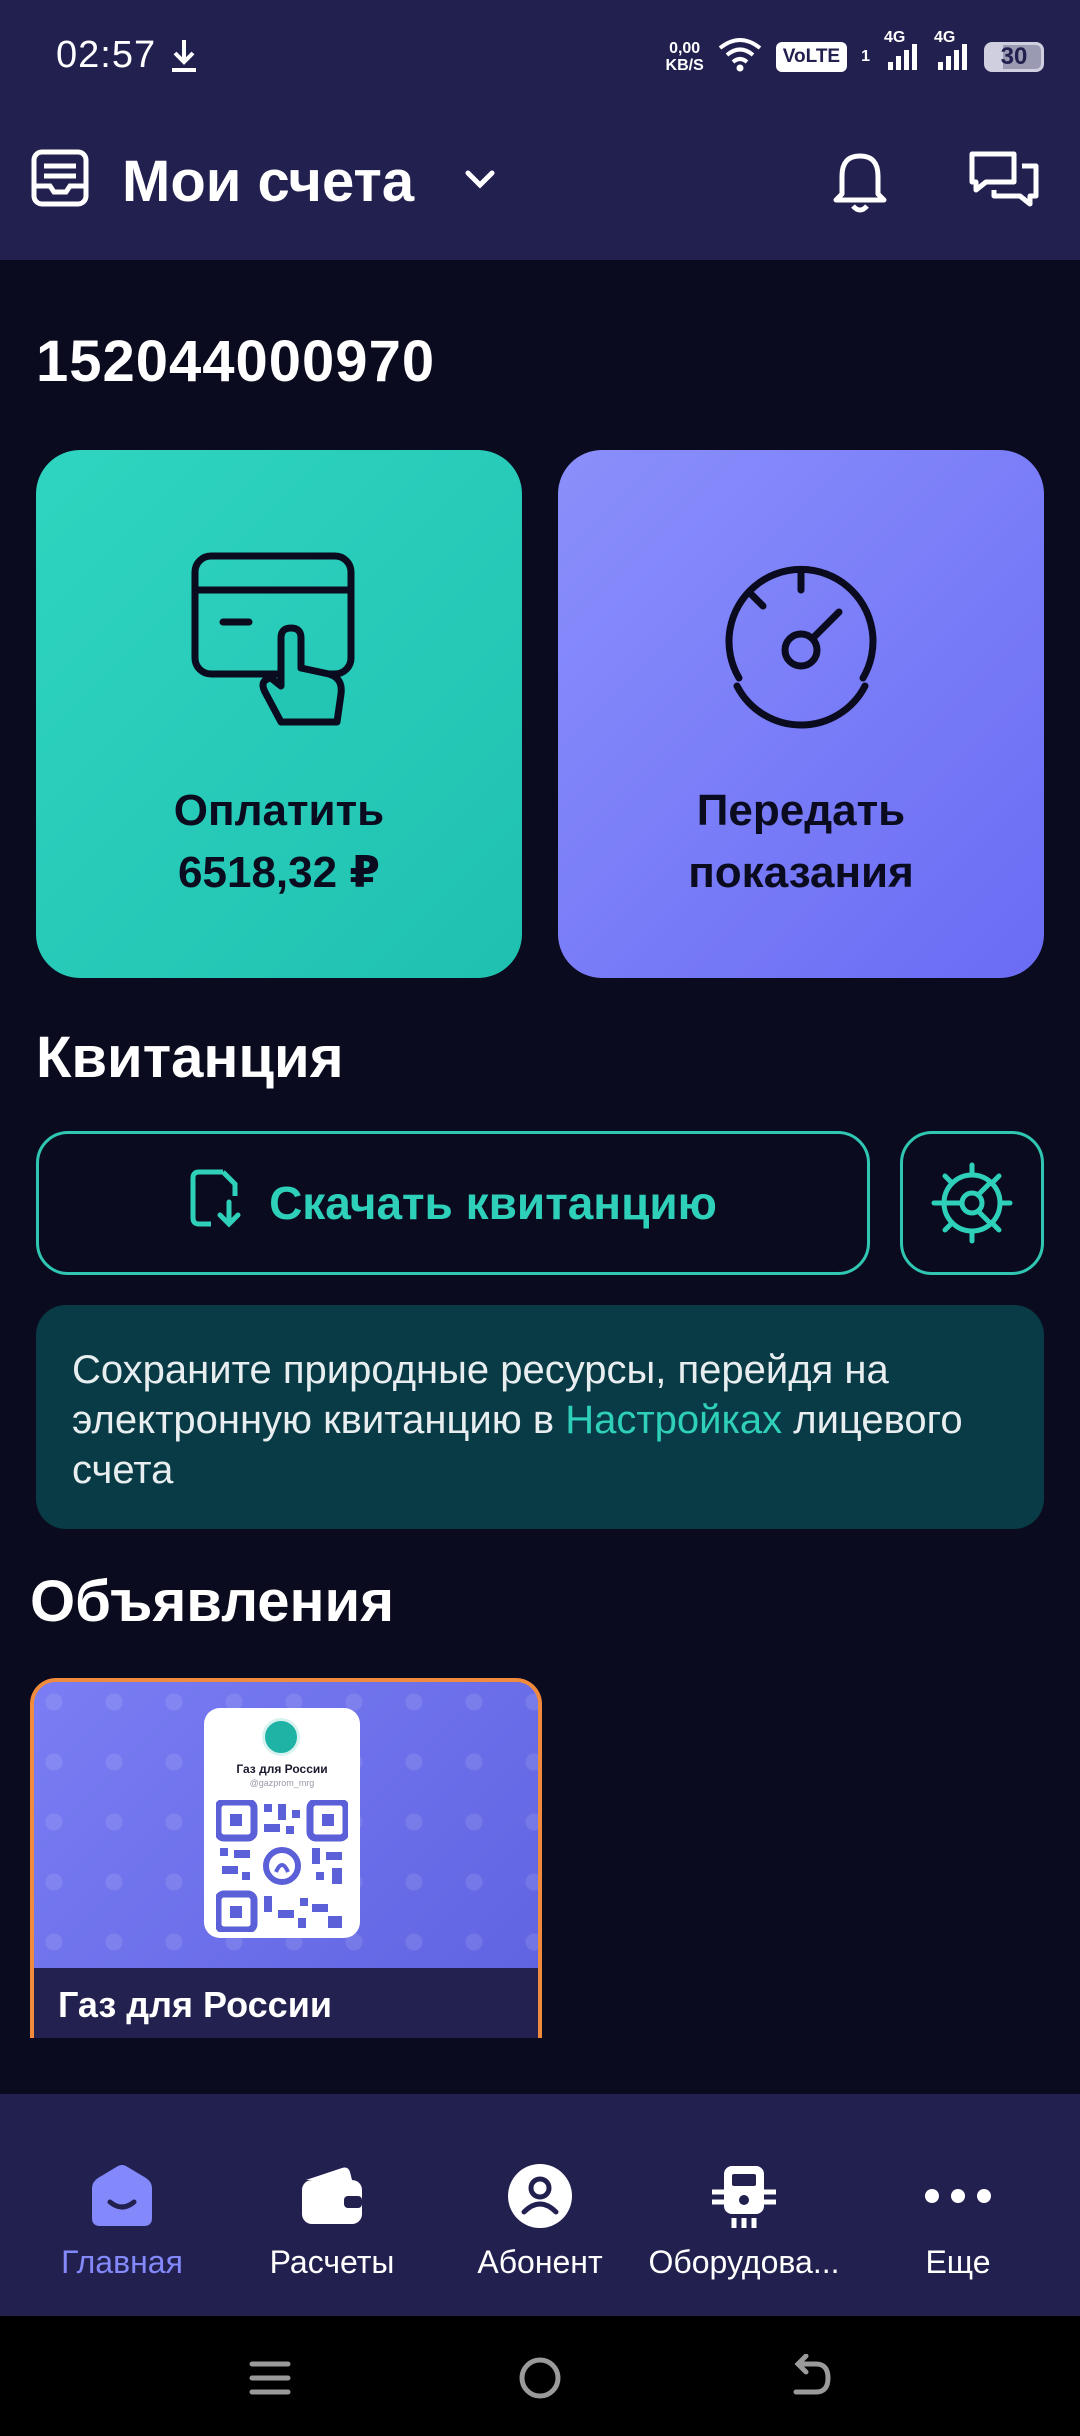  I want to click on gear-icon, so click(972, 1203).